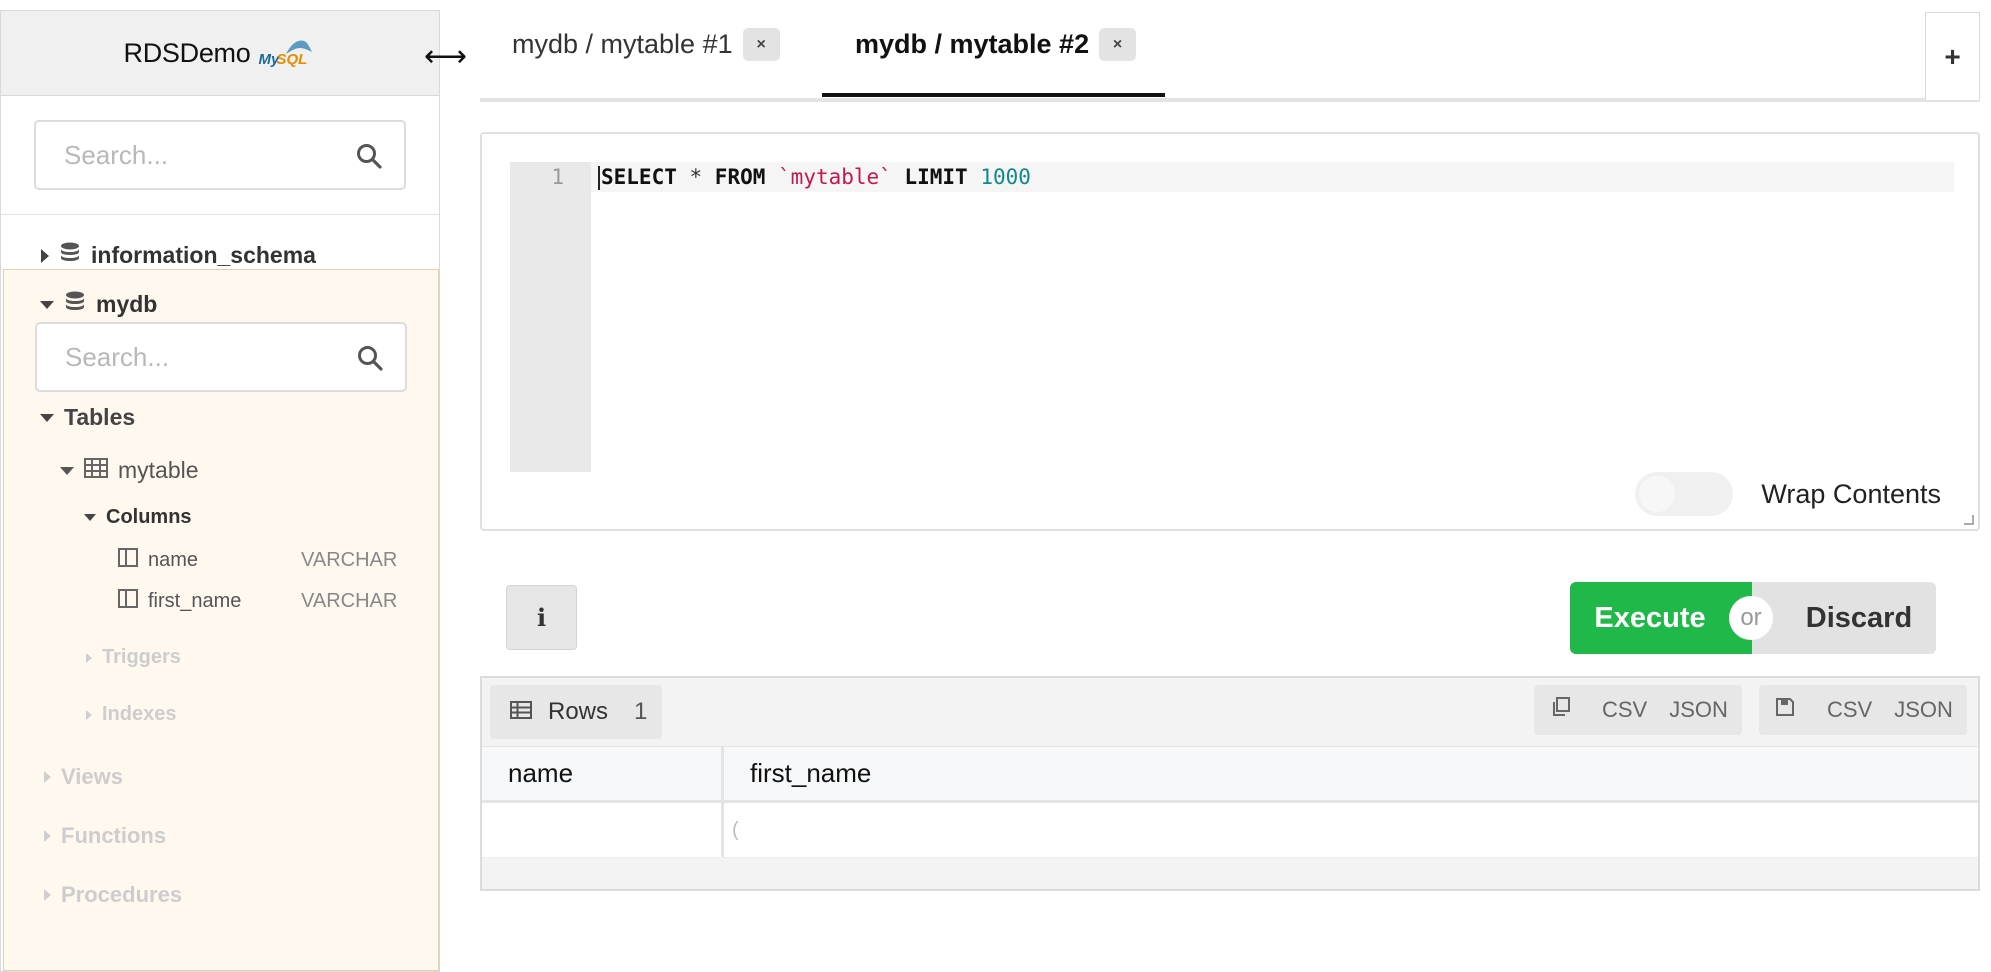 The width and height of the screenshot is (1991, 972). I want to click on line-gutter: 1, so click(550, 317).